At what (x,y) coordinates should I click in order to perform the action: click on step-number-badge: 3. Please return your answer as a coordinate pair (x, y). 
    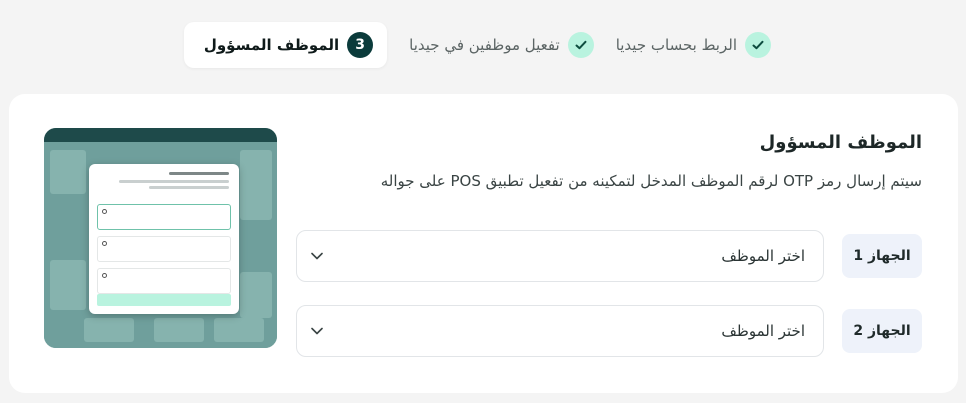
    Looking at the image, I should click on (360, 45).